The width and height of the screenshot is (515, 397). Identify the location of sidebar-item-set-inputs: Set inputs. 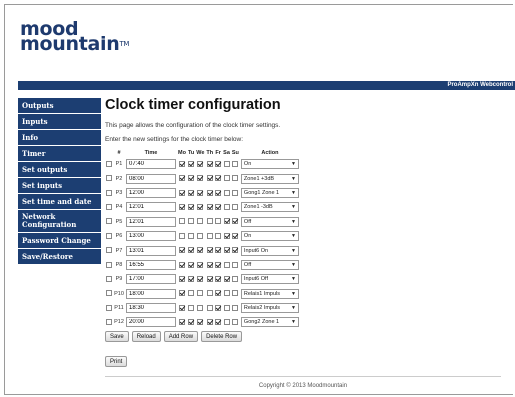
(59, 185).